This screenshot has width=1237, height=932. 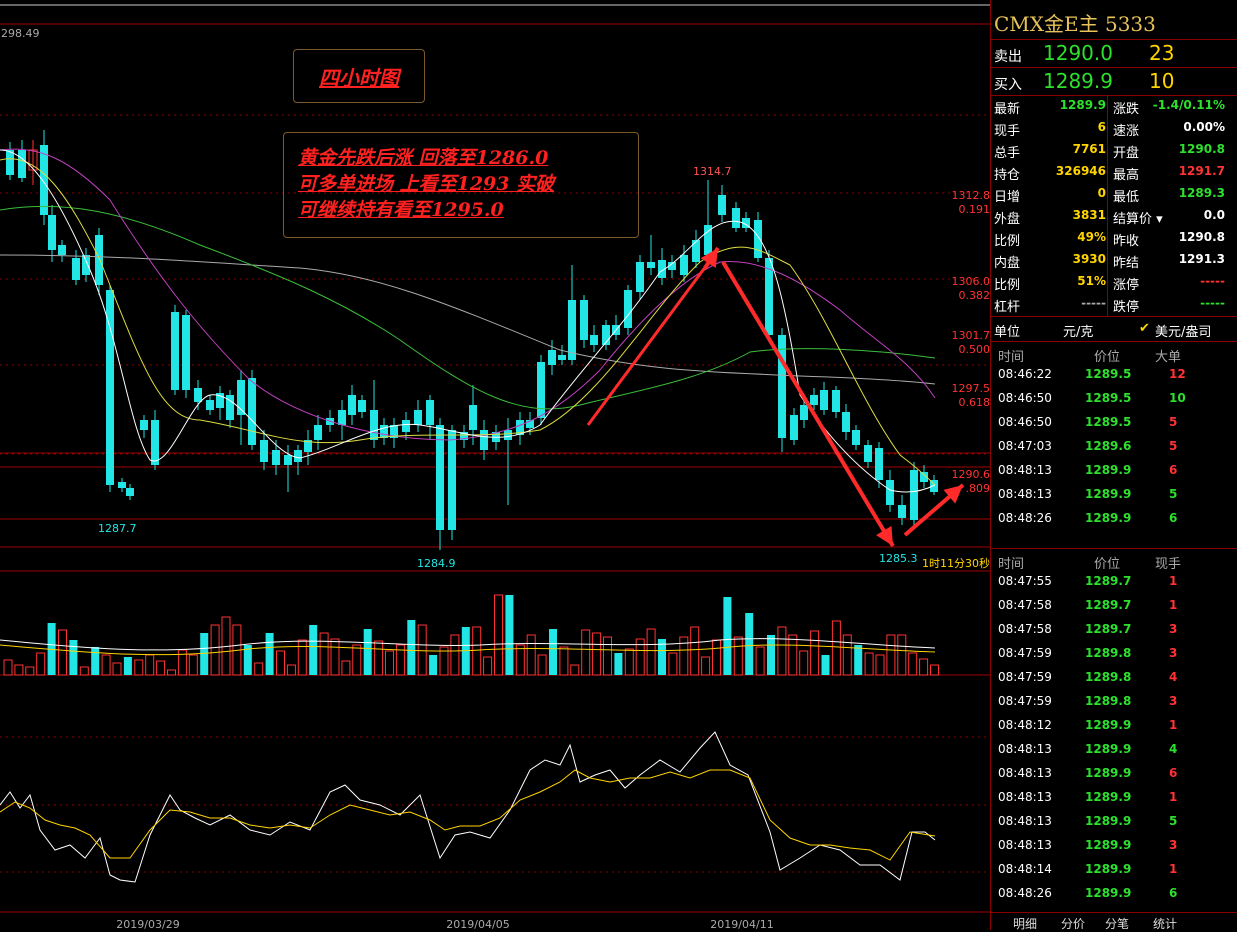 What do you see at coordinates (1144, 328) in the screenshot?
I see `check-icon: ✔` at bounding box center [1144, 328].